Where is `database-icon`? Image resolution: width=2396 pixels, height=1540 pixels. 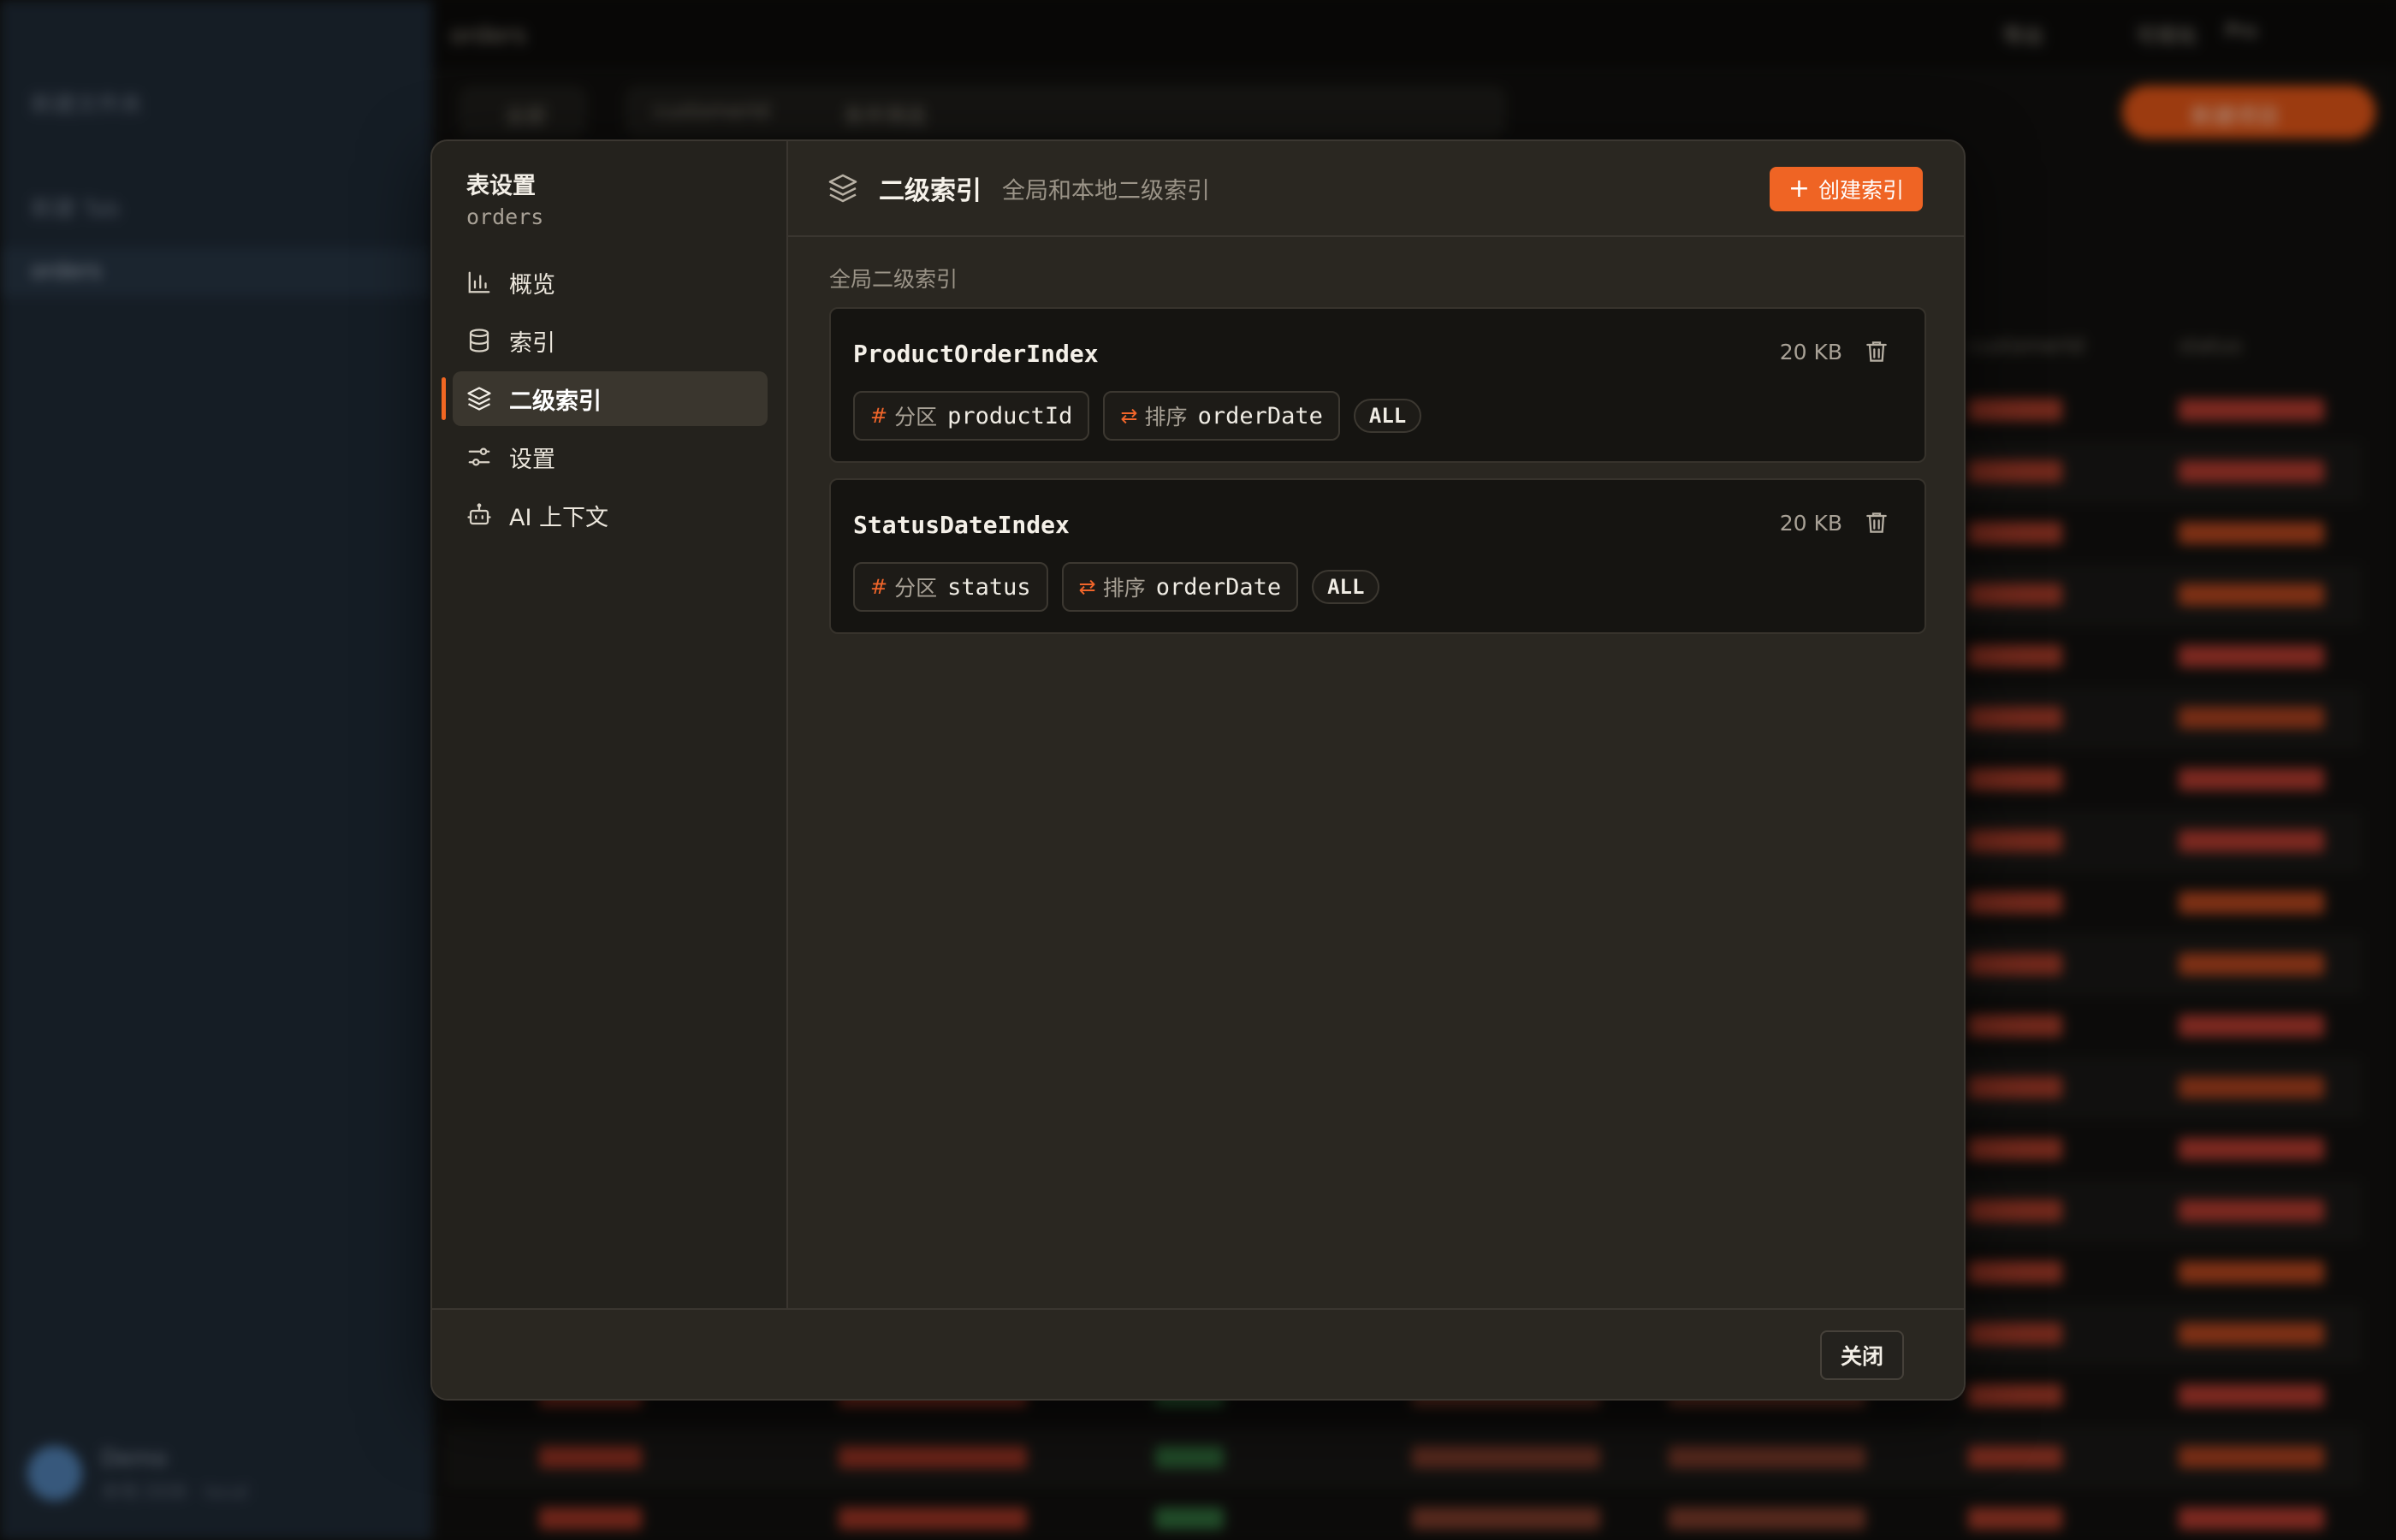
database-icon is located at coordinates (480, 340).